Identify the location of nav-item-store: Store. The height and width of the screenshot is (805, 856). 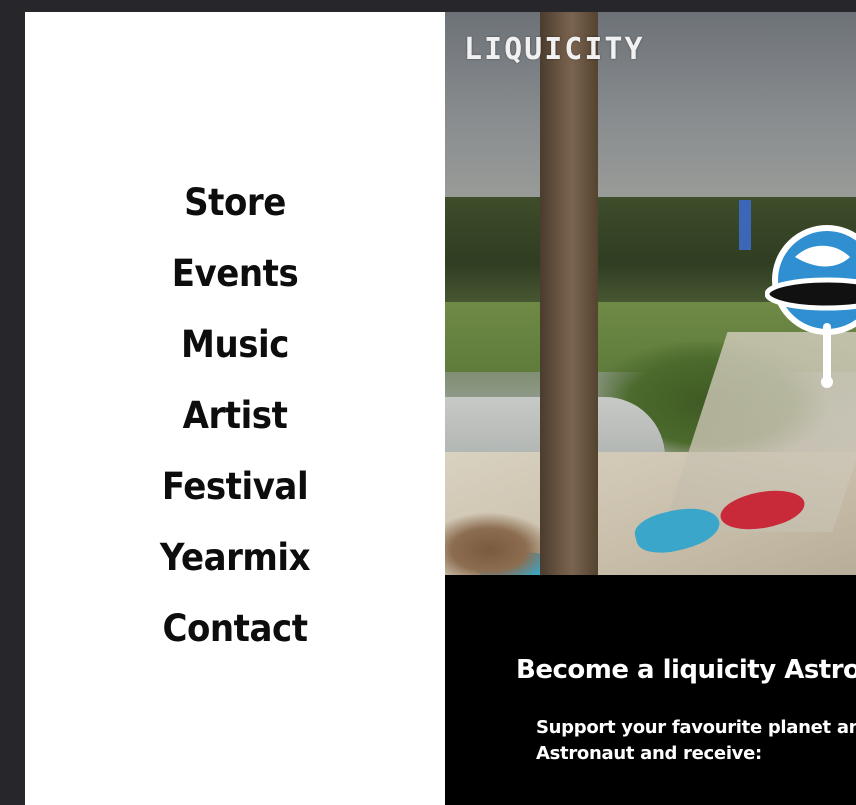
(235, 215).